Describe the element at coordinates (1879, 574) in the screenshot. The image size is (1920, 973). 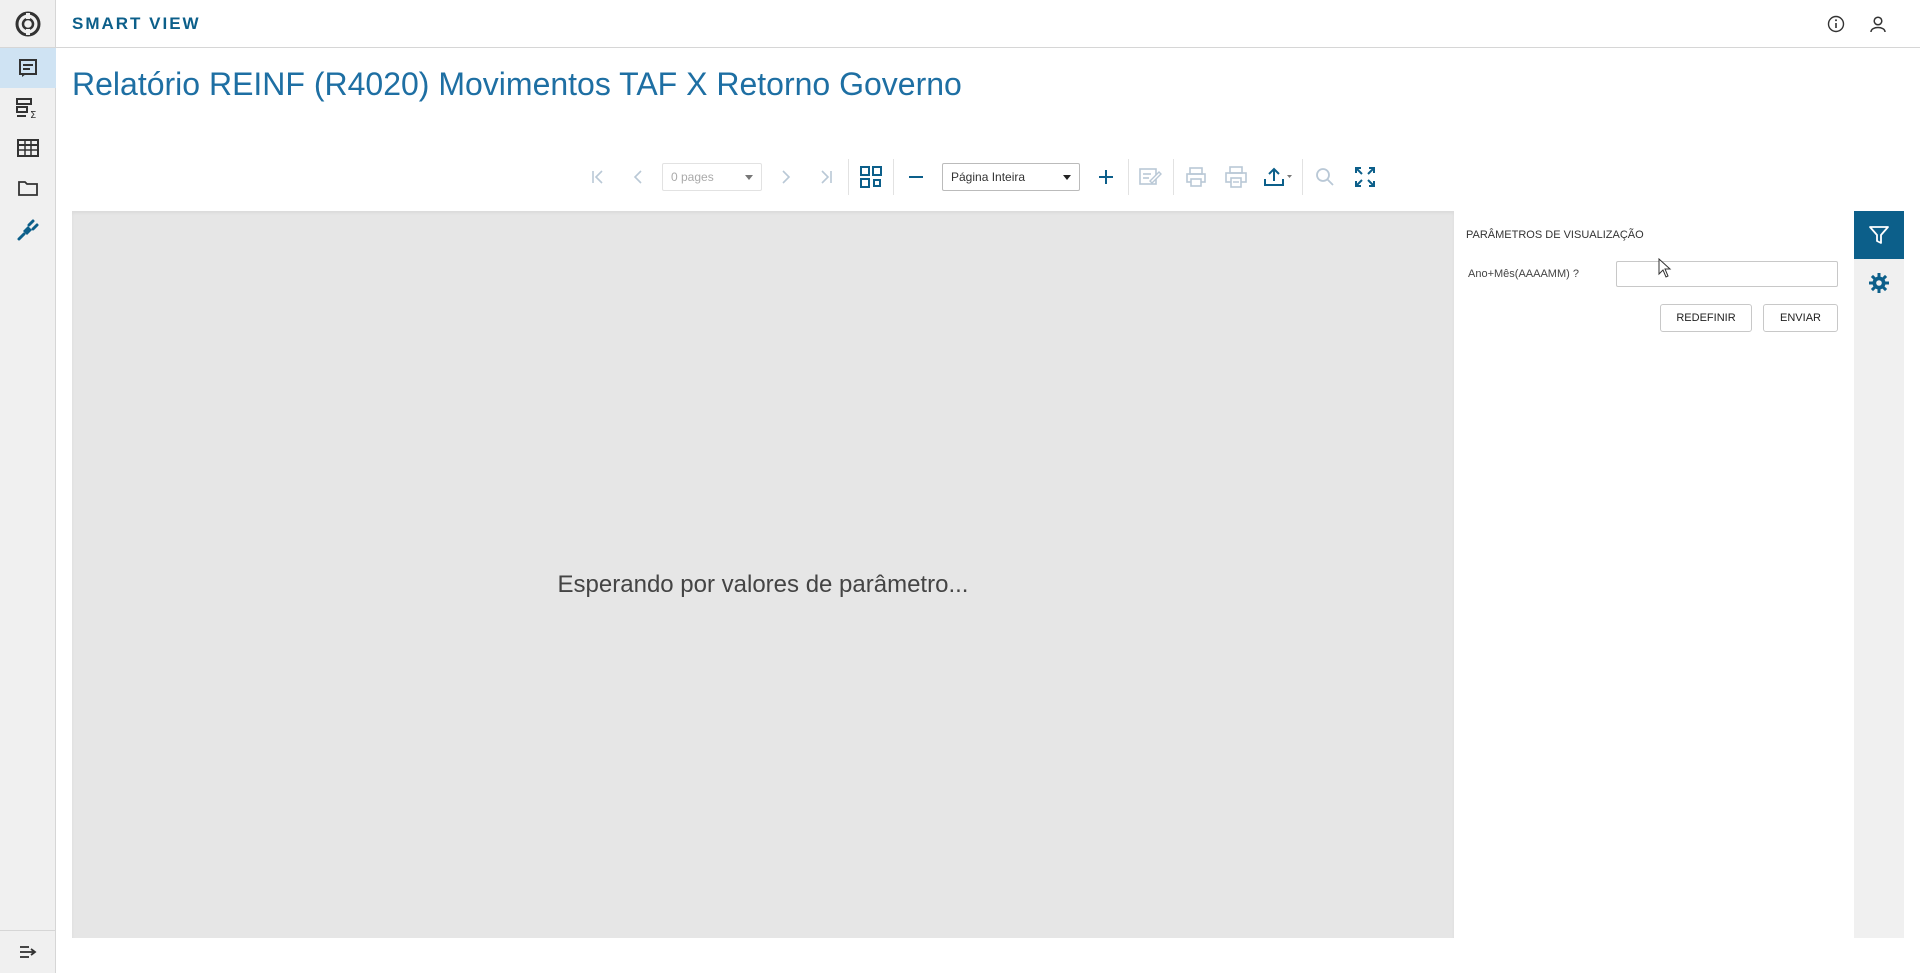
I see `side-tabs` at that location.